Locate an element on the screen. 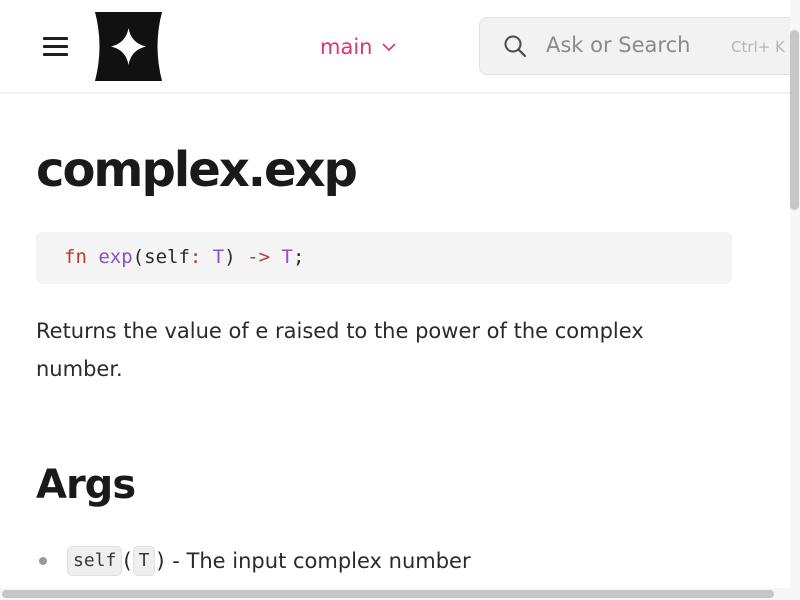 This screenshot has height=600, width=800. code-return-type: T is located at coordinates (287, 257).